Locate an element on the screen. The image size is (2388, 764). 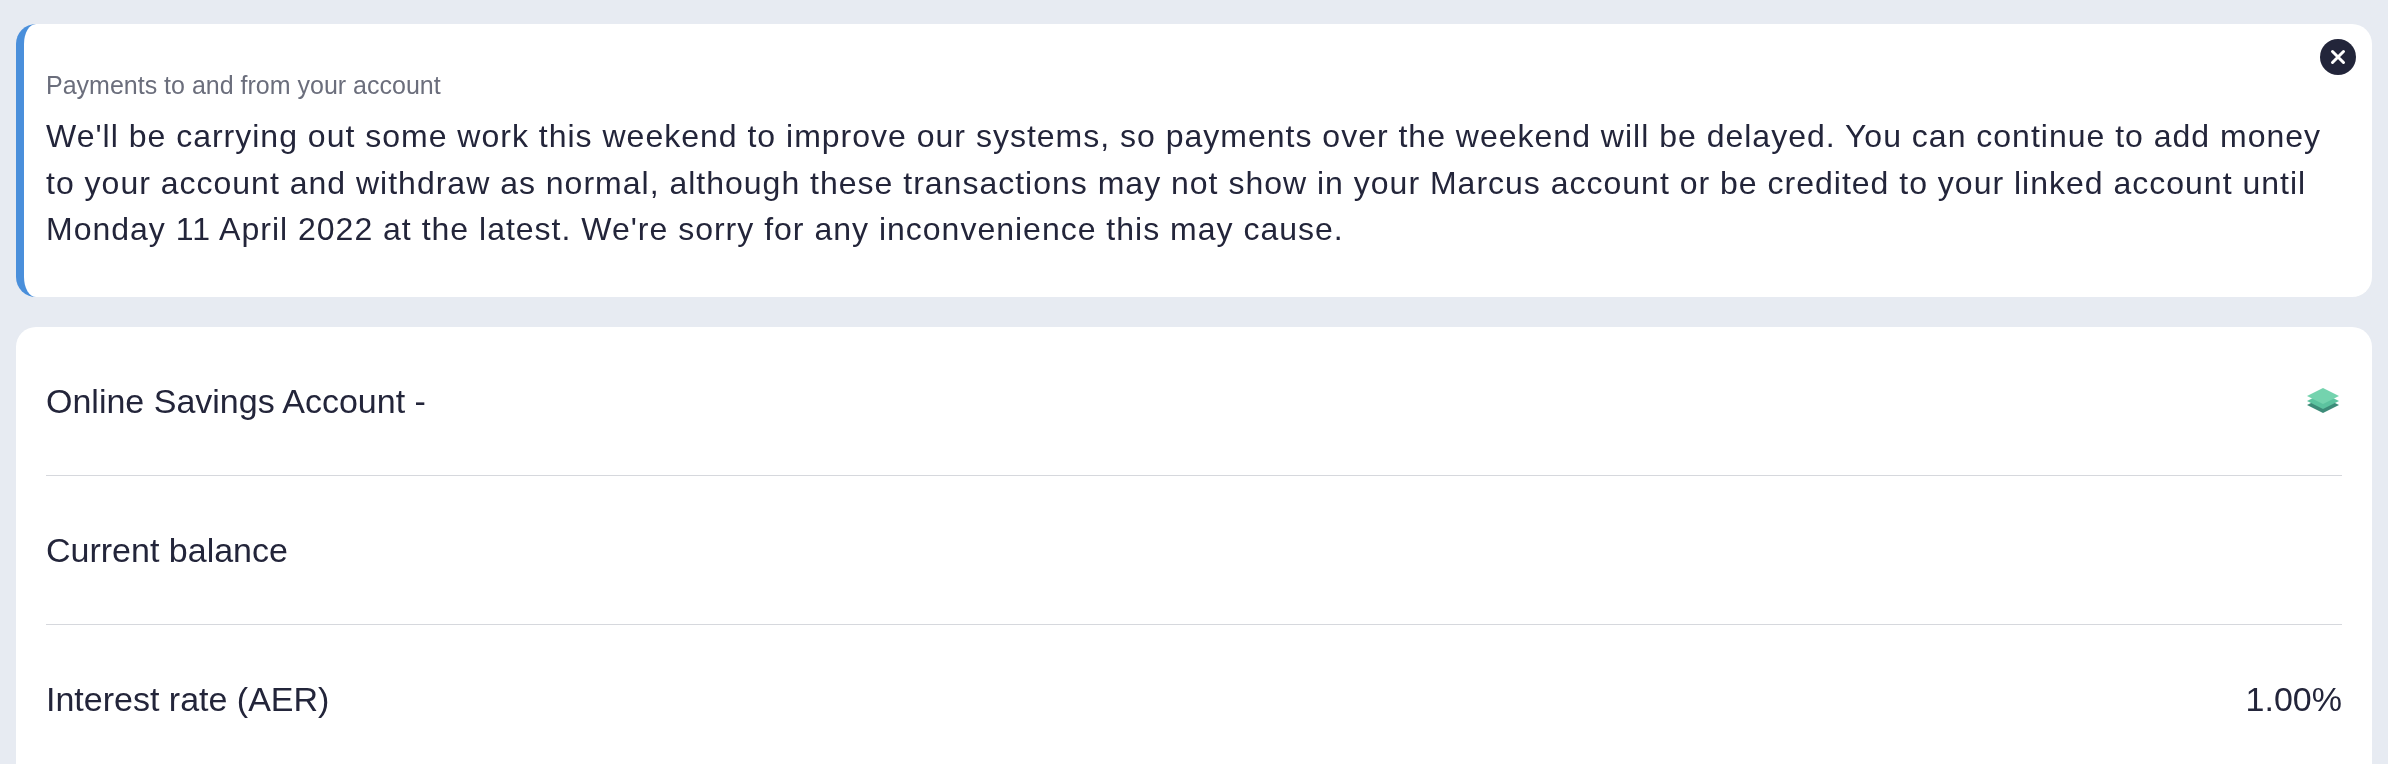
row-label: Current balance is located at coordinates (167, 550).